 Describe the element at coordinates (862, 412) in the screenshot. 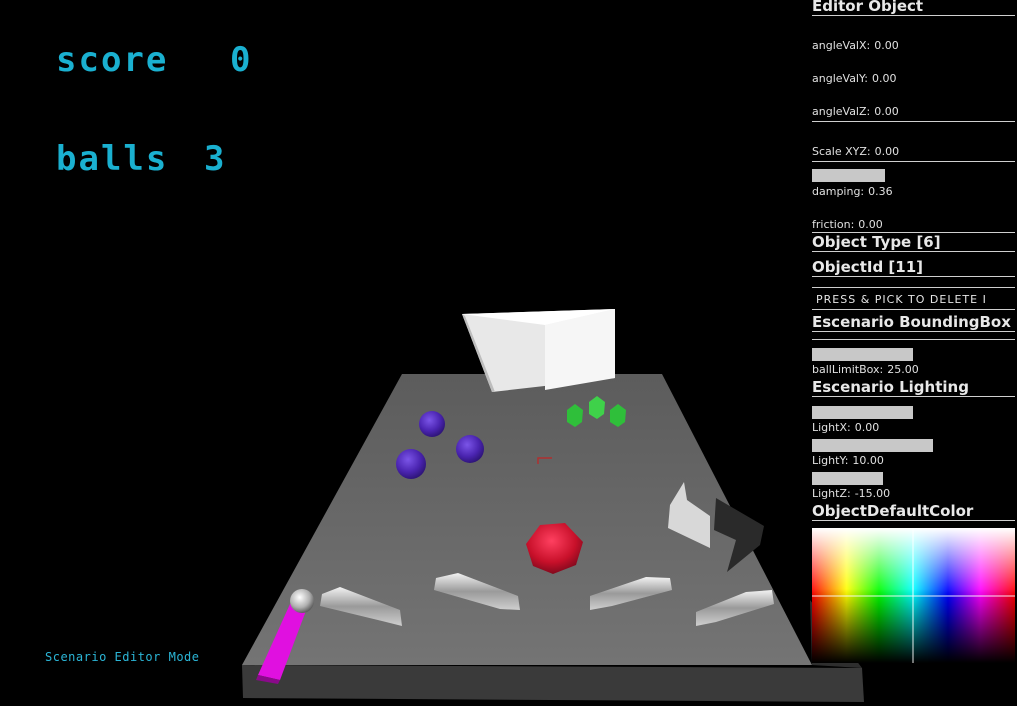

I see `light-x-slider` at that location.